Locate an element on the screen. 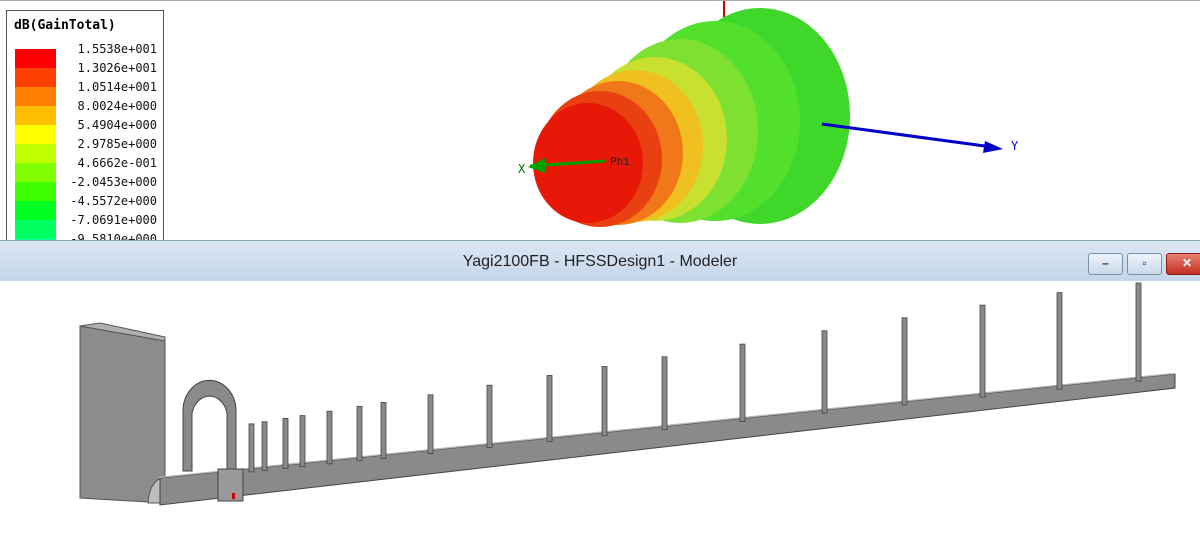 The image size is (1200, 545). legend-value: 1.3026e+001 is located at coordinates (117, 68).